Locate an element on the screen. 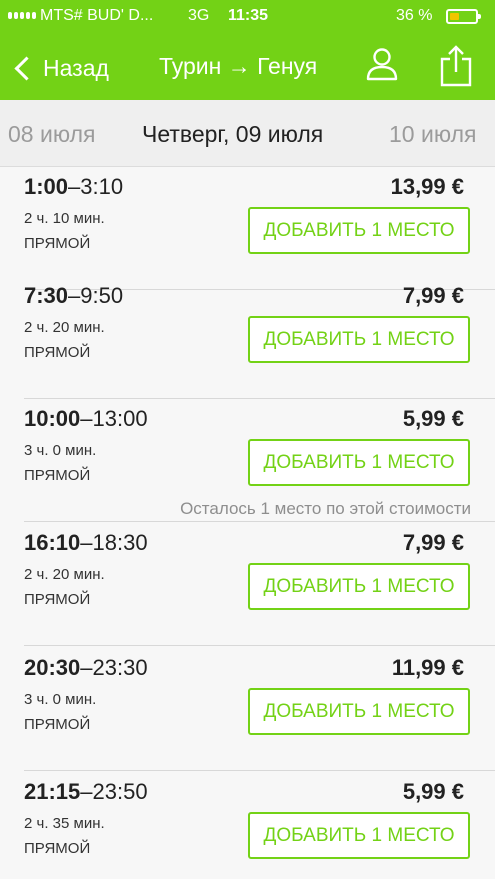  back-label: Назад is located at coordinates (76, 67).